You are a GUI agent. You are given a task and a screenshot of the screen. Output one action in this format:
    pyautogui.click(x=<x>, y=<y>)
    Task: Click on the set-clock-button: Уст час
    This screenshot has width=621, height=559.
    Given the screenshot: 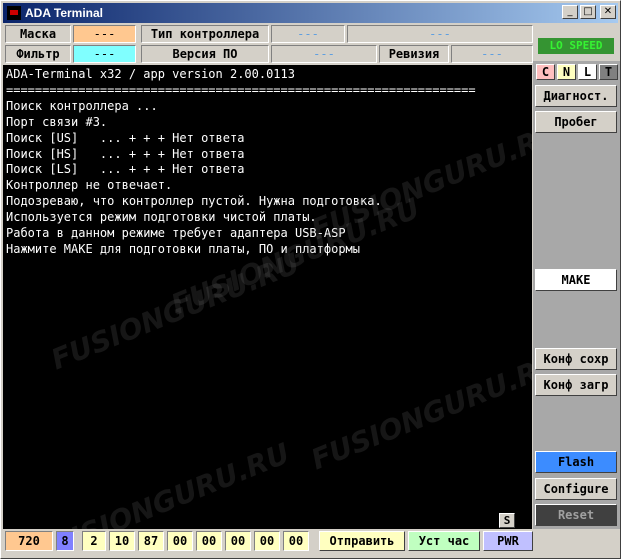 What is the action you would take?
    pyautogui.click(x=444, y=541)
    